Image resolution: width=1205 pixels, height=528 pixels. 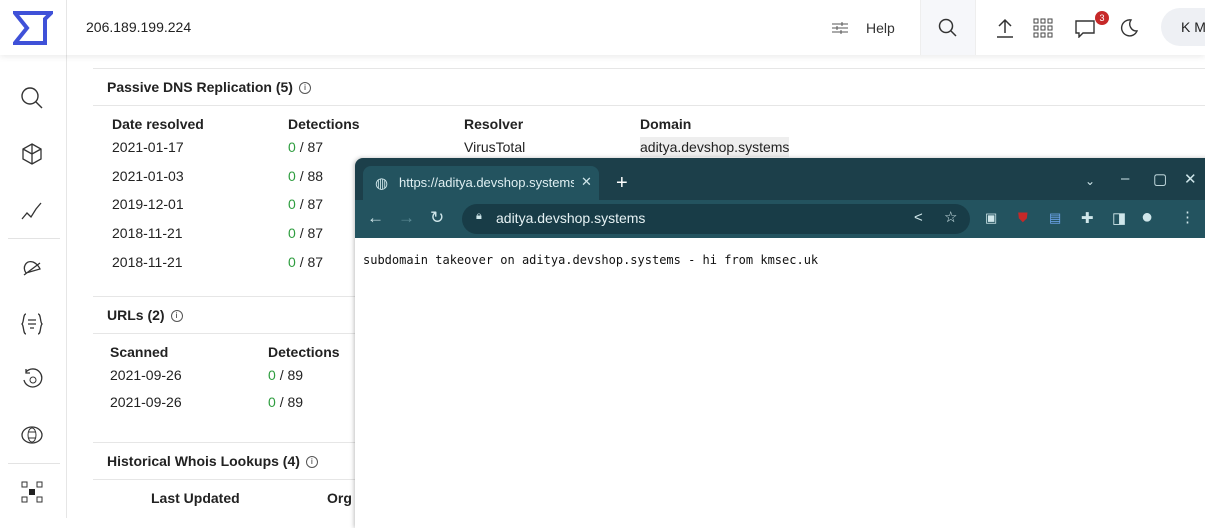 I want to click on search-query: 206.189.199.224, so click(x=138, y=27).